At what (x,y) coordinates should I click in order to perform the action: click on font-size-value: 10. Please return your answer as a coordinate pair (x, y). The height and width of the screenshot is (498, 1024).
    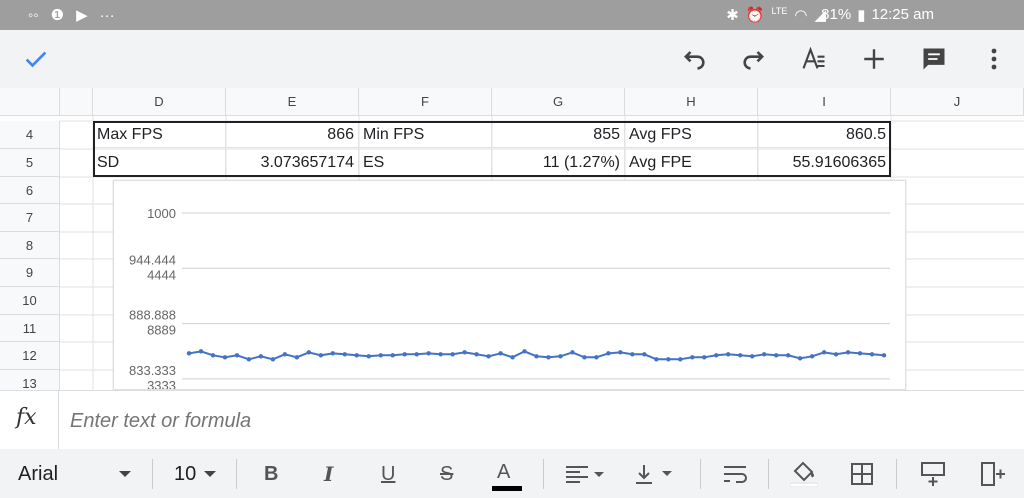
    Looking at the image, I should click on (185, 473).